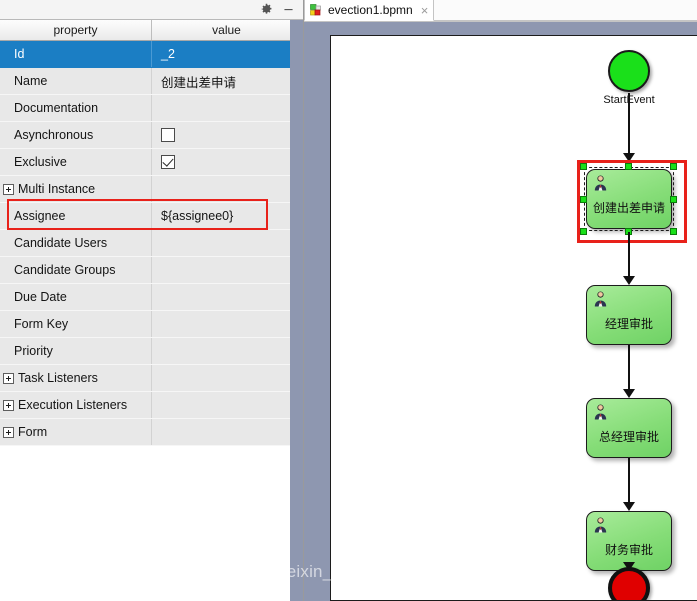 This screenshot has width=697, height=601. I want to click on asynchronous-checkbox, so click(168, 135).